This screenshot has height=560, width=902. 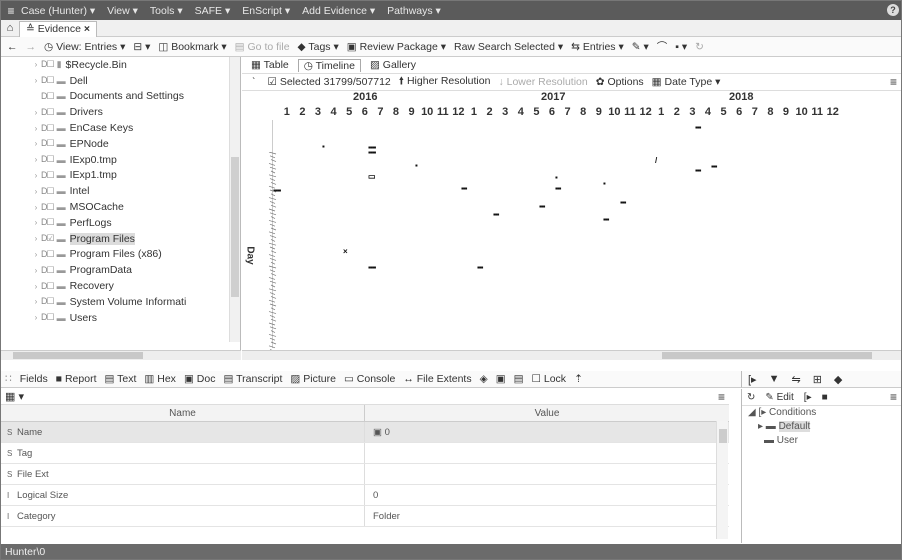 What do you see at coordinates (120, 239) in the screenshot?
I see `tree-item: › D☑ ▬ Program Files` at bounding box center [120, 239].